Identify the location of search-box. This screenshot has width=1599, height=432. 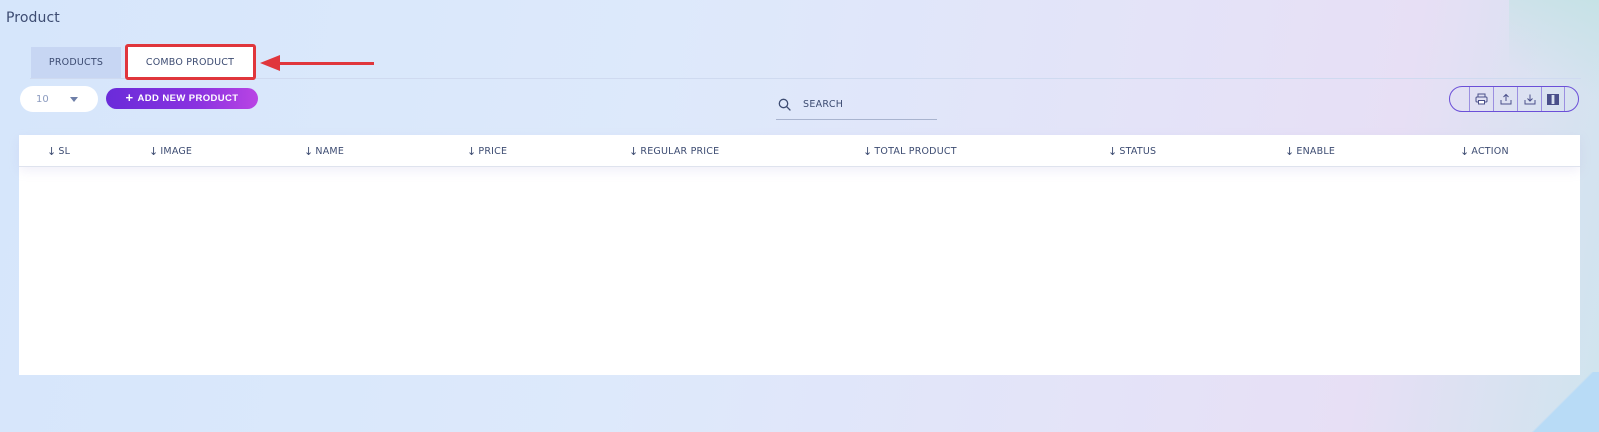
(856, 105).